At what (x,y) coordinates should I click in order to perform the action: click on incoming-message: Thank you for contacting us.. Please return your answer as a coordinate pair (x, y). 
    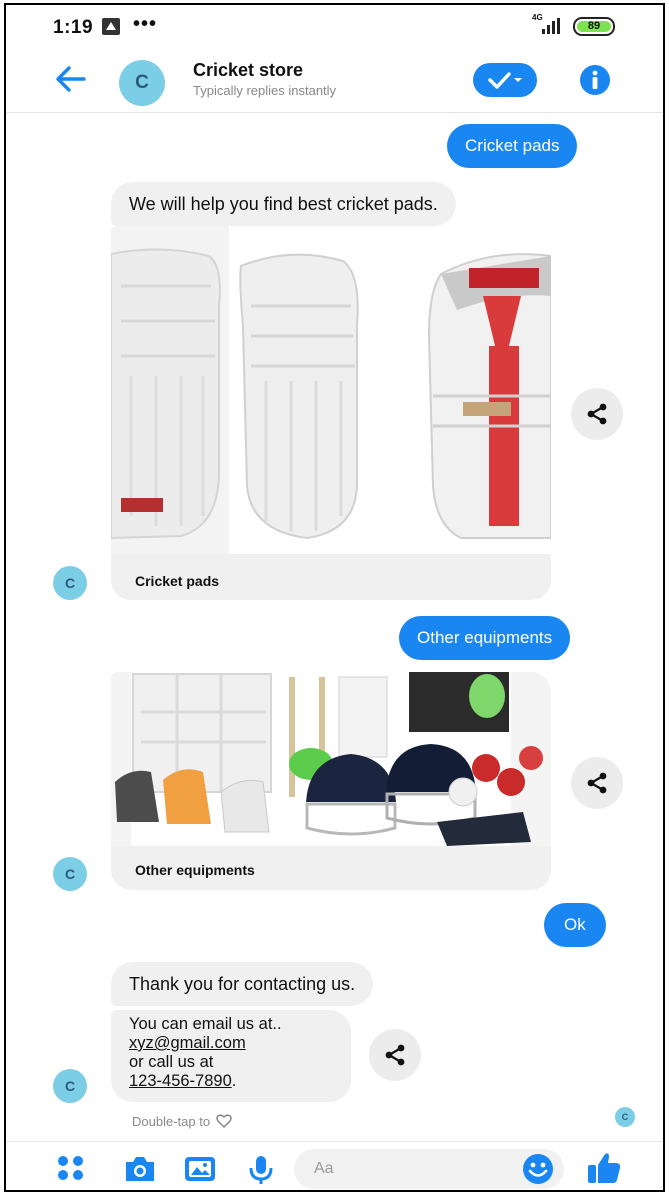
    Looking at the image, I should click on (242, 984).